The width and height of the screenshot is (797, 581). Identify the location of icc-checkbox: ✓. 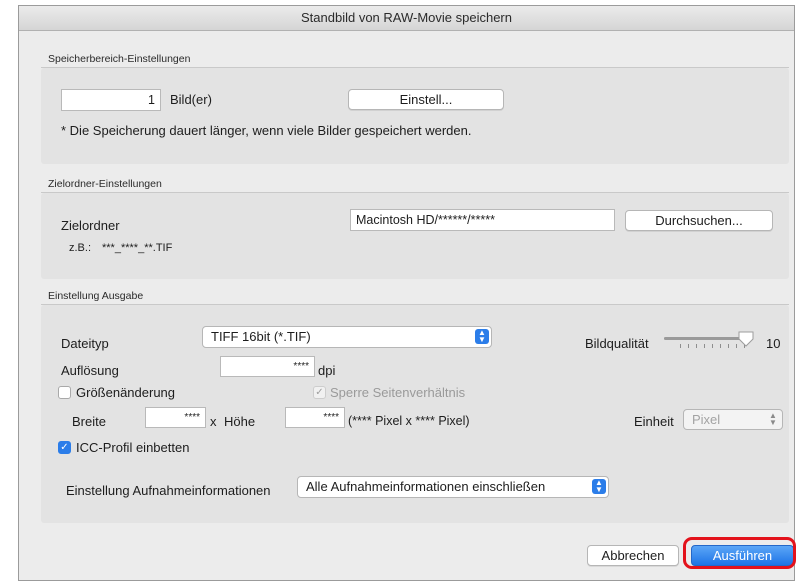
(64, 447).